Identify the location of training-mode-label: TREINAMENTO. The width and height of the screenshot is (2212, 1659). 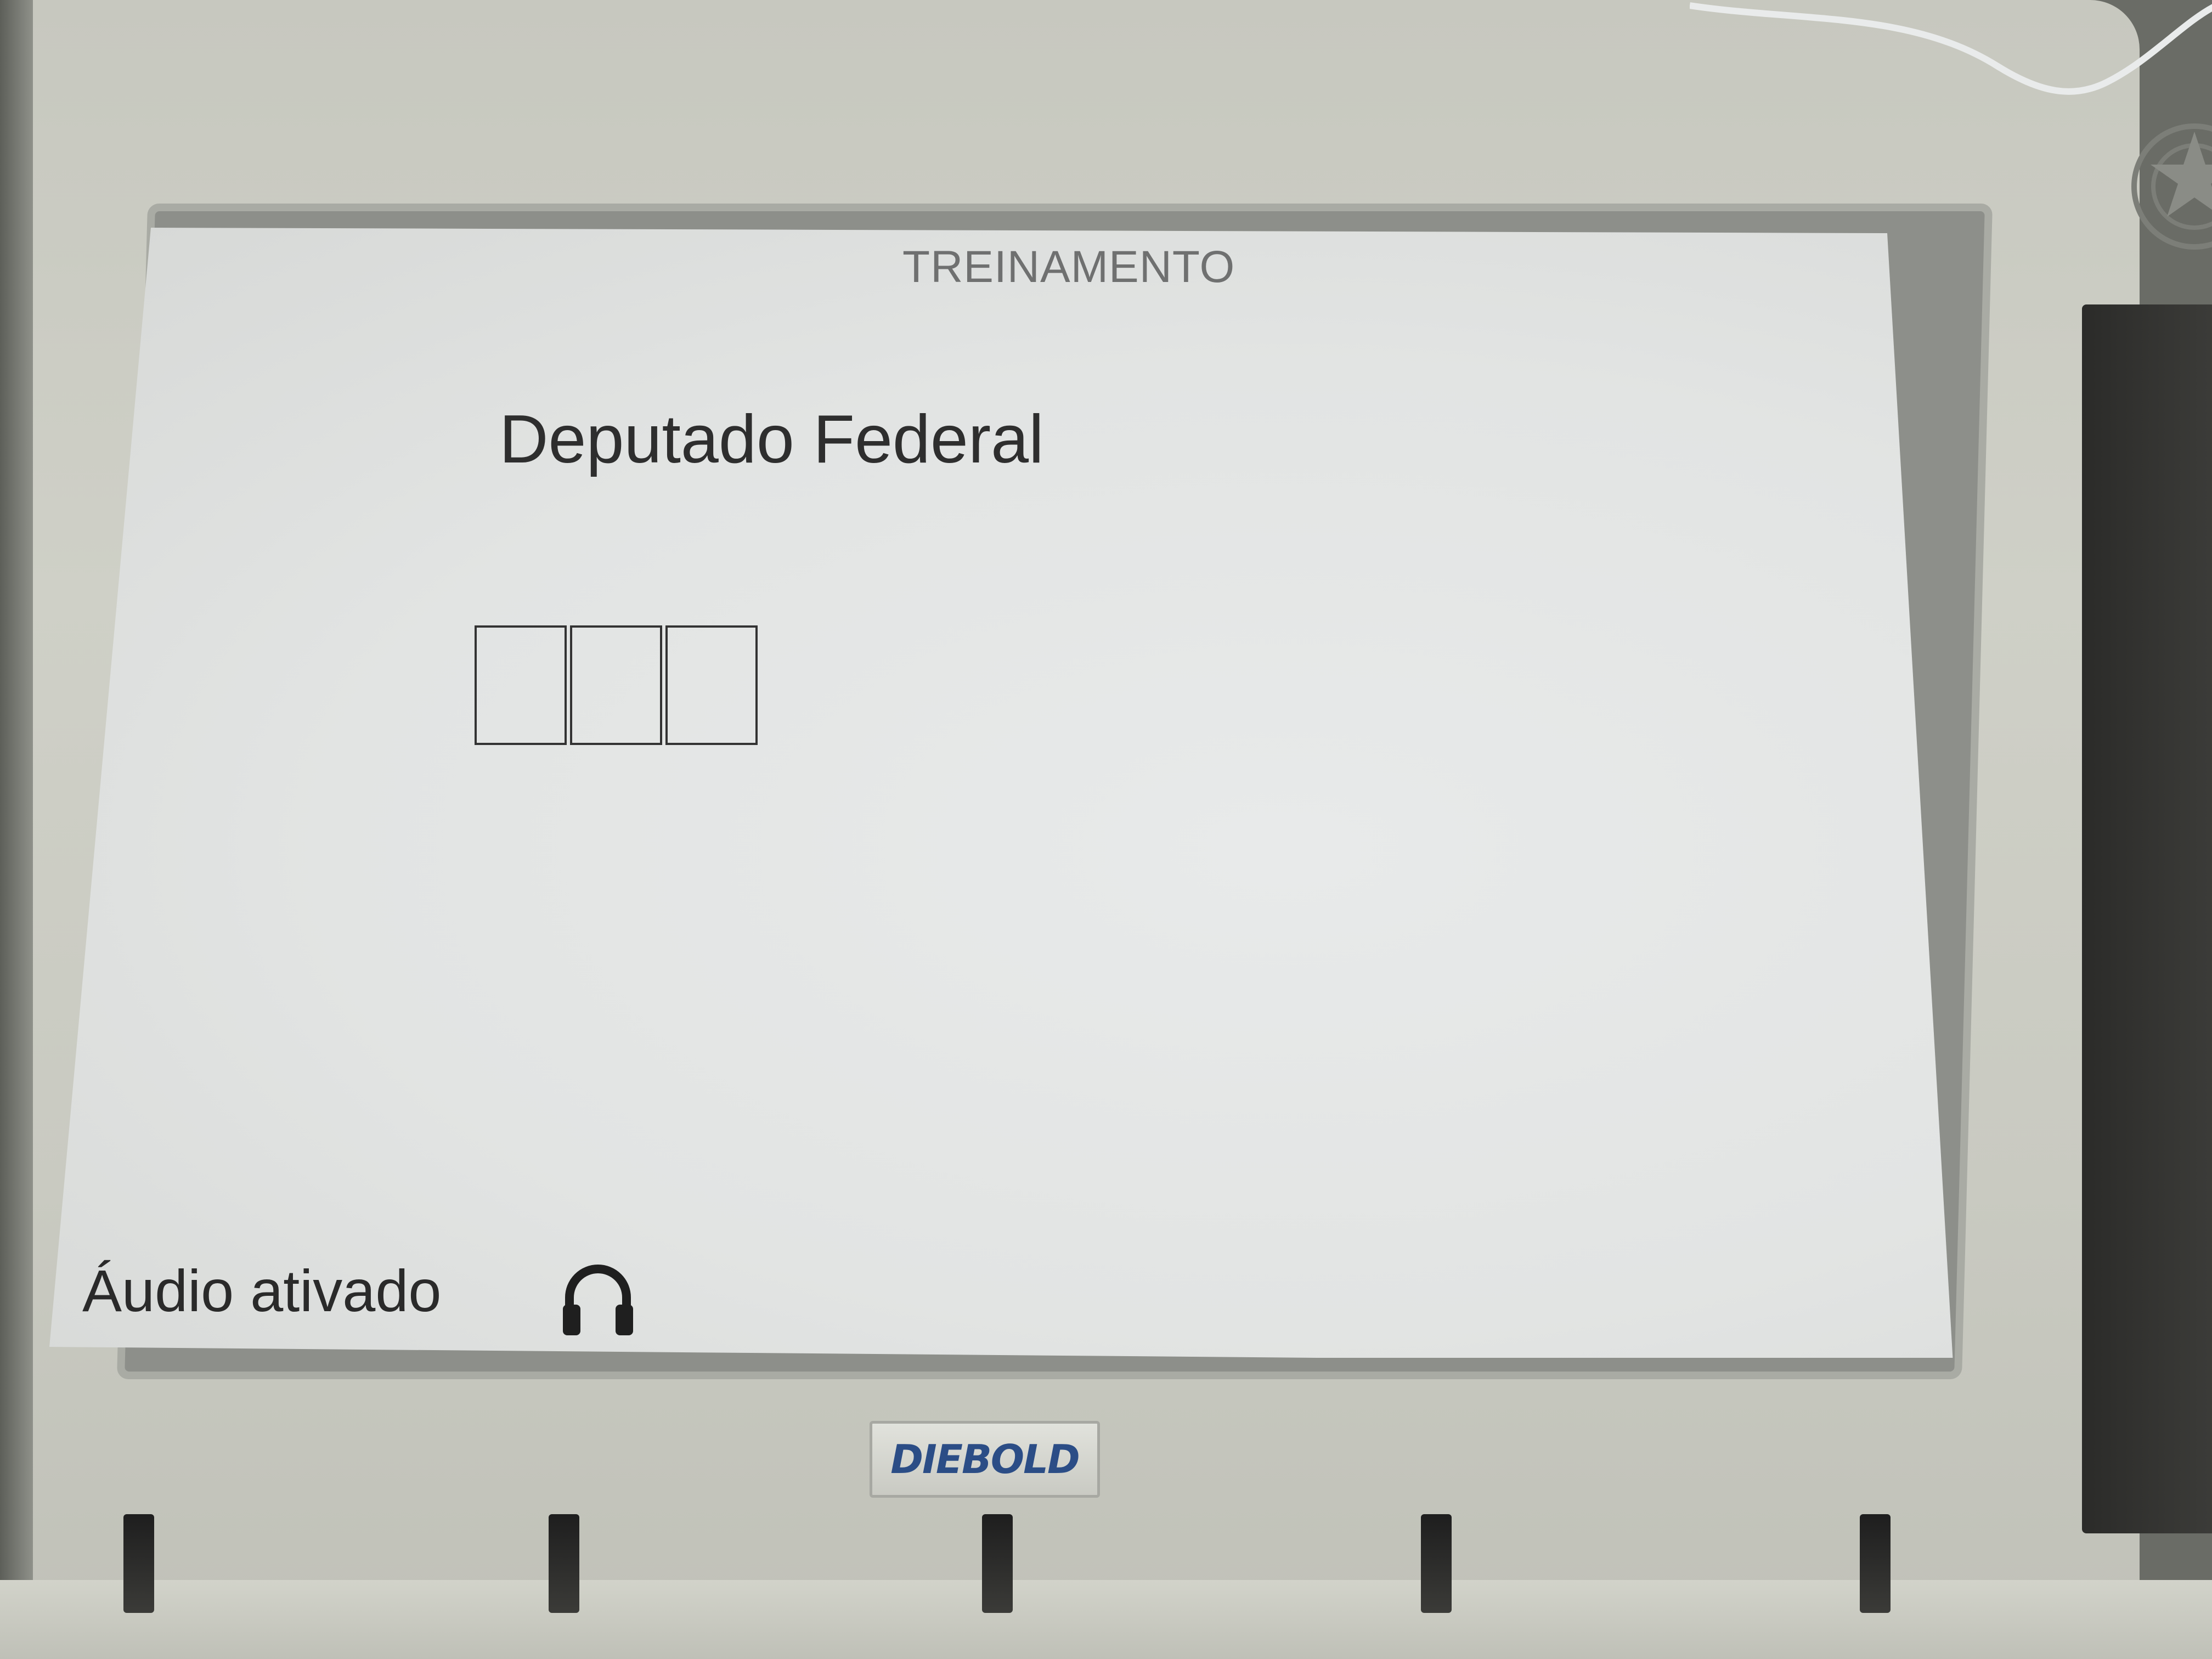
(1068, 267).